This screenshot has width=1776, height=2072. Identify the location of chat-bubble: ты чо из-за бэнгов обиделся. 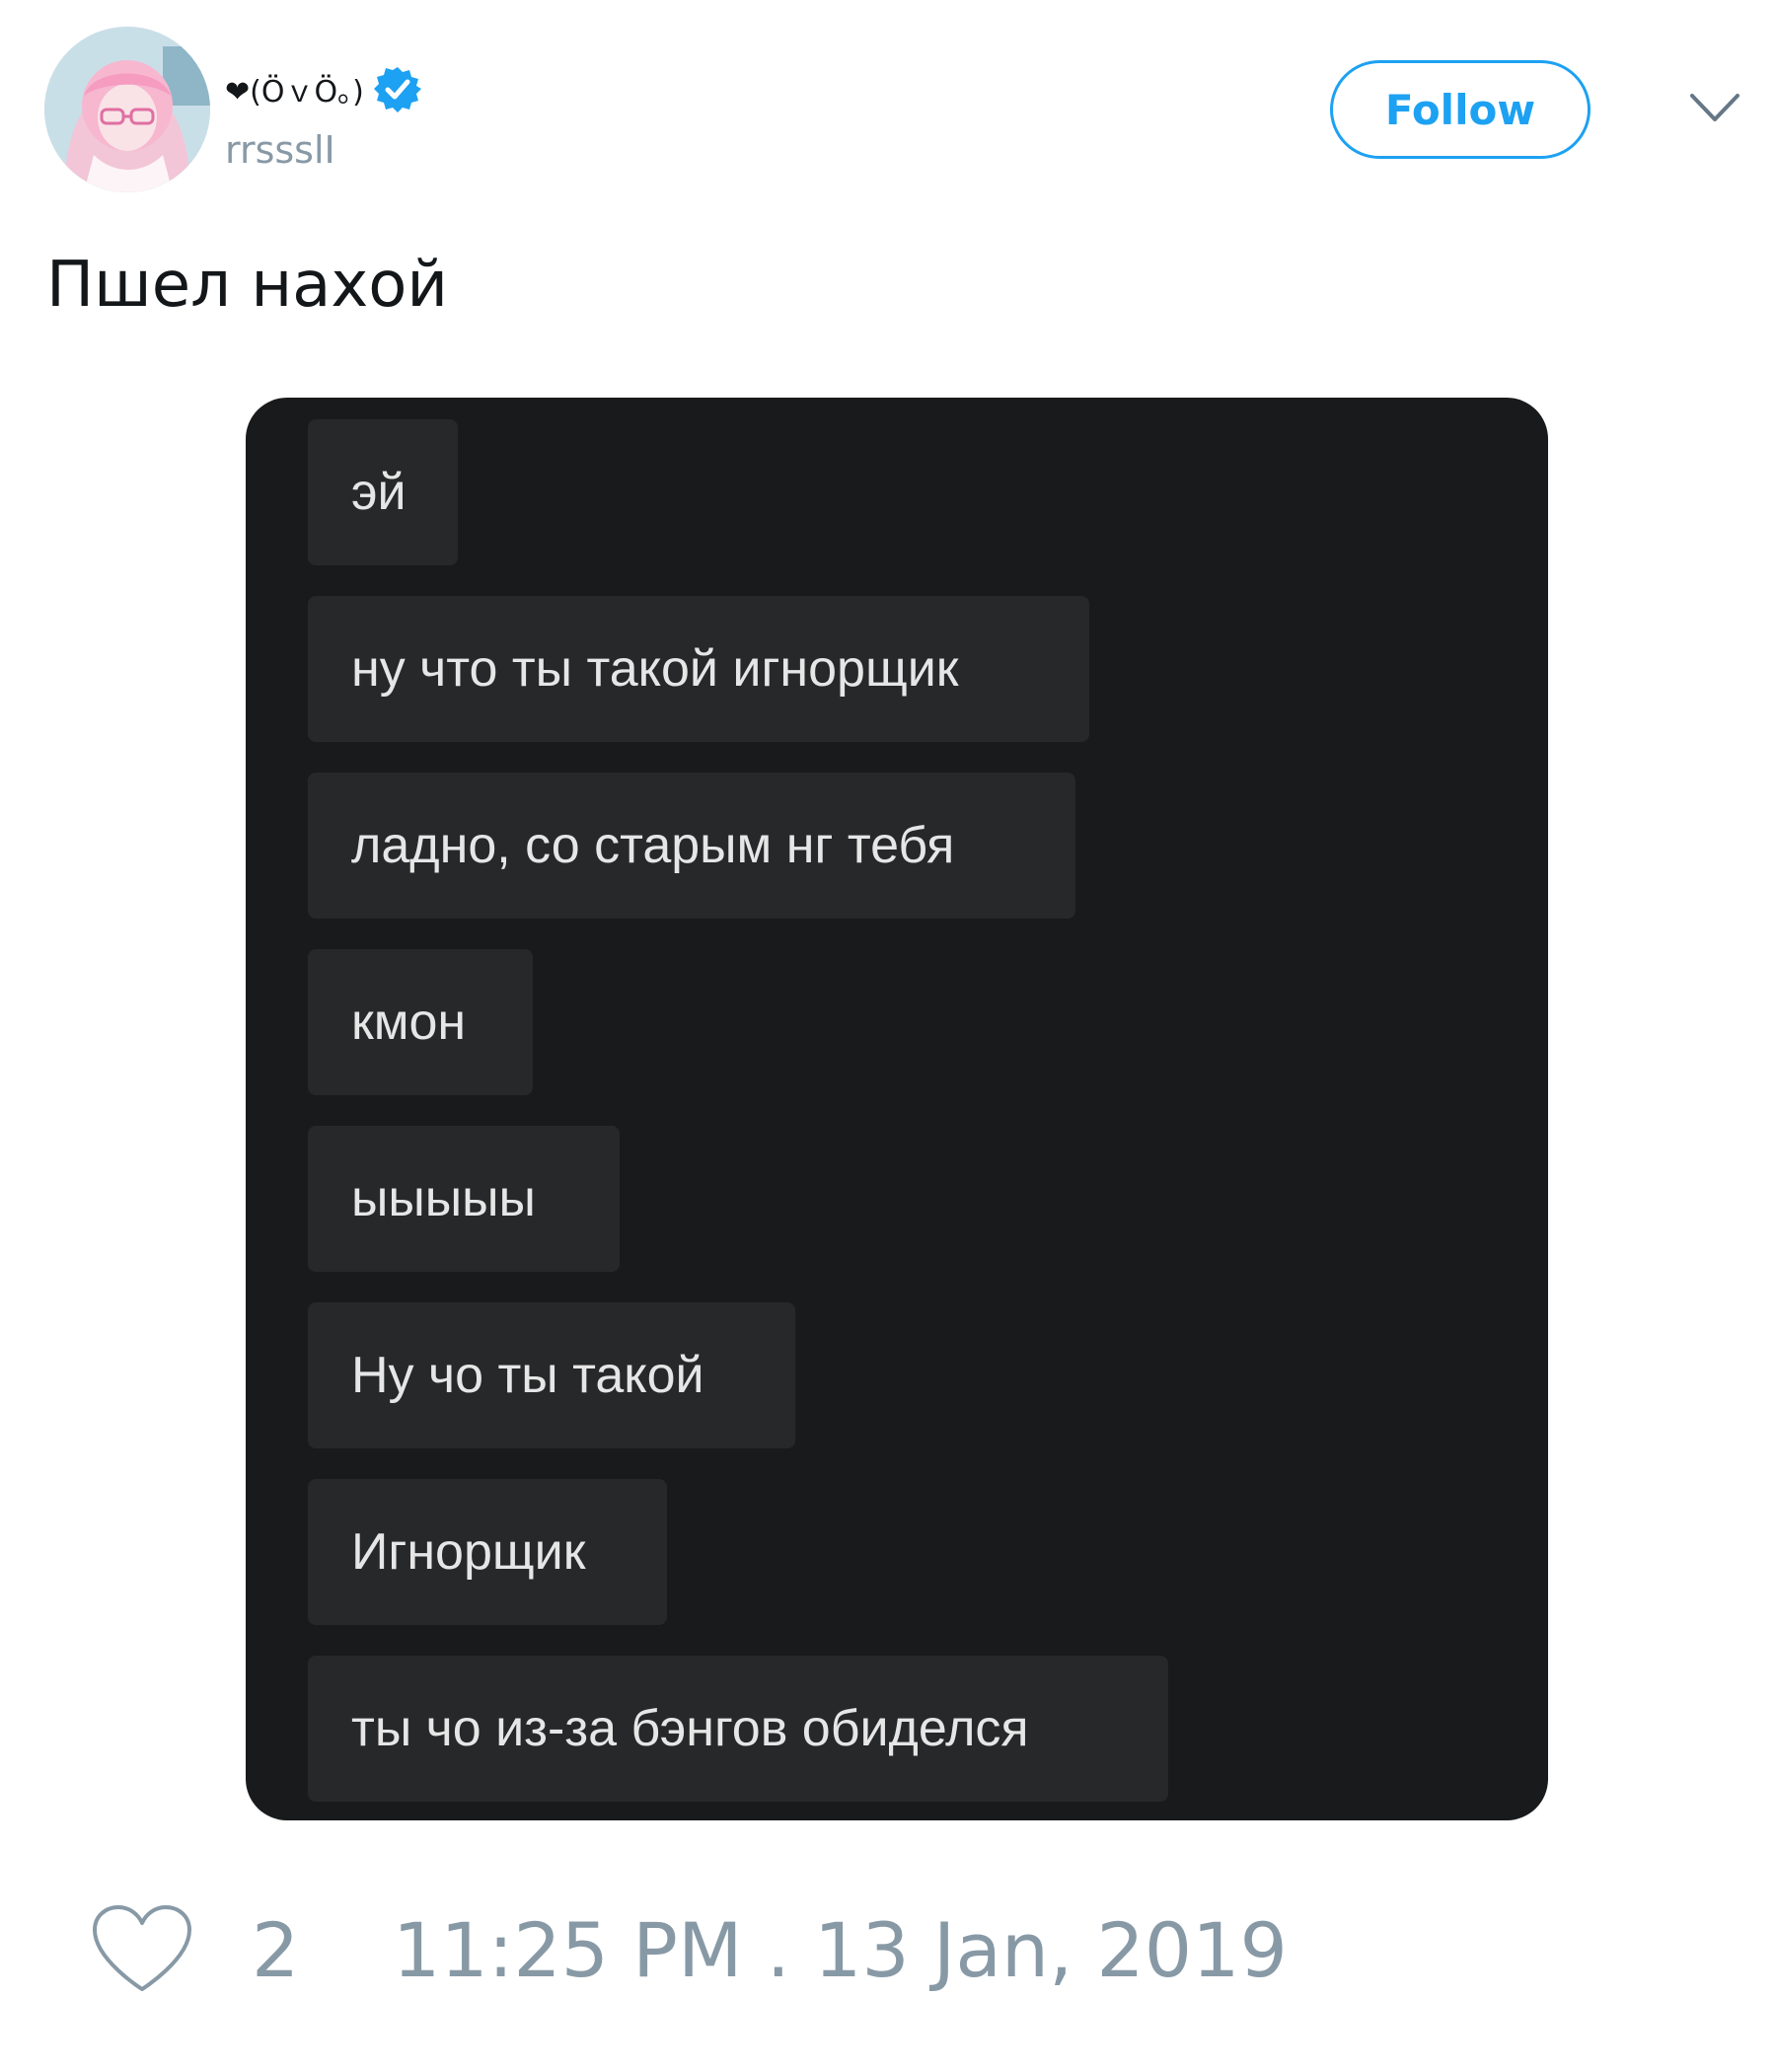
(738, 1729).